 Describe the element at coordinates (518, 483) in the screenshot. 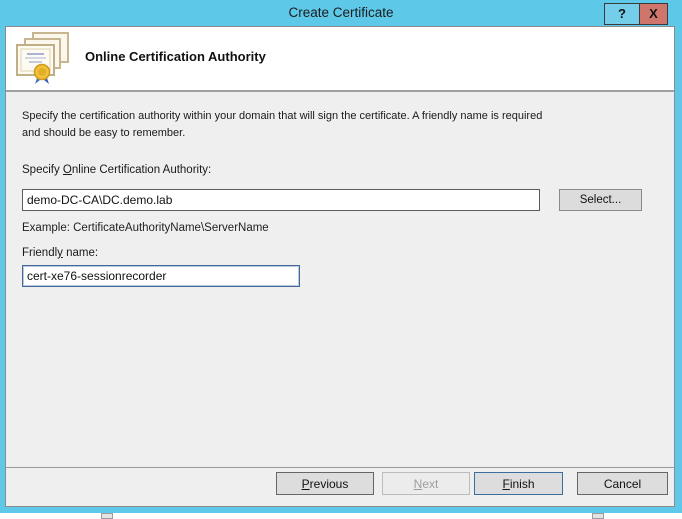

I see `finish-button: Finish` at that location.